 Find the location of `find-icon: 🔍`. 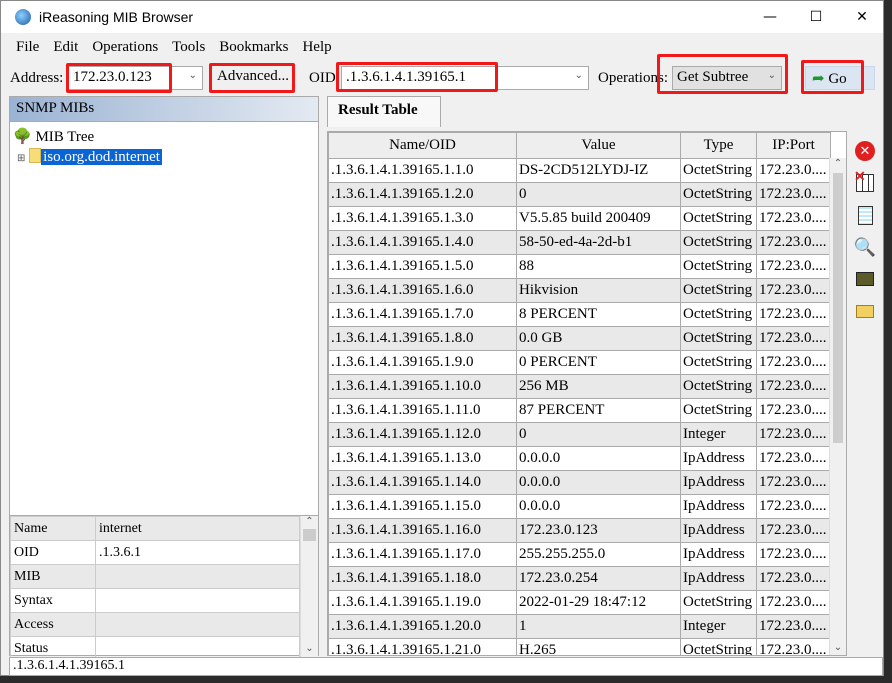

find-icon: 🔍 is located at coordinates (865, 247).